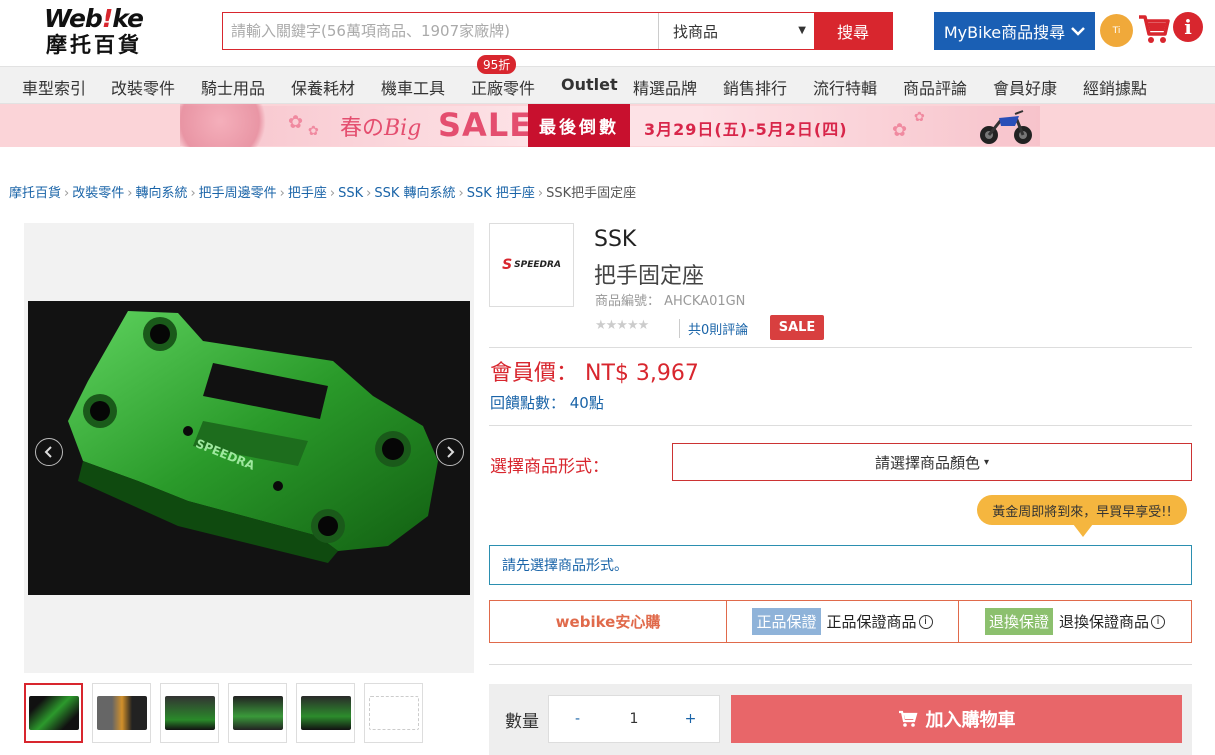 The image size is (1215, 755). What do you see at coordinates (696, 31) in the screenshot?
I see `search-scope-label: 找商品` at bounding box center [696, 31].